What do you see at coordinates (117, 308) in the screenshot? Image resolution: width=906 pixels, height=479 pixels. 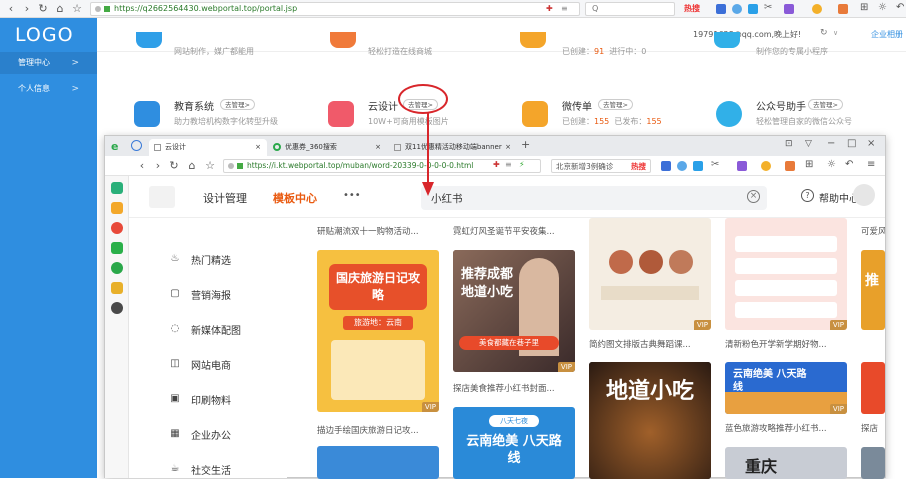 I see `soccer-icon` at bounding box center [117, 308].